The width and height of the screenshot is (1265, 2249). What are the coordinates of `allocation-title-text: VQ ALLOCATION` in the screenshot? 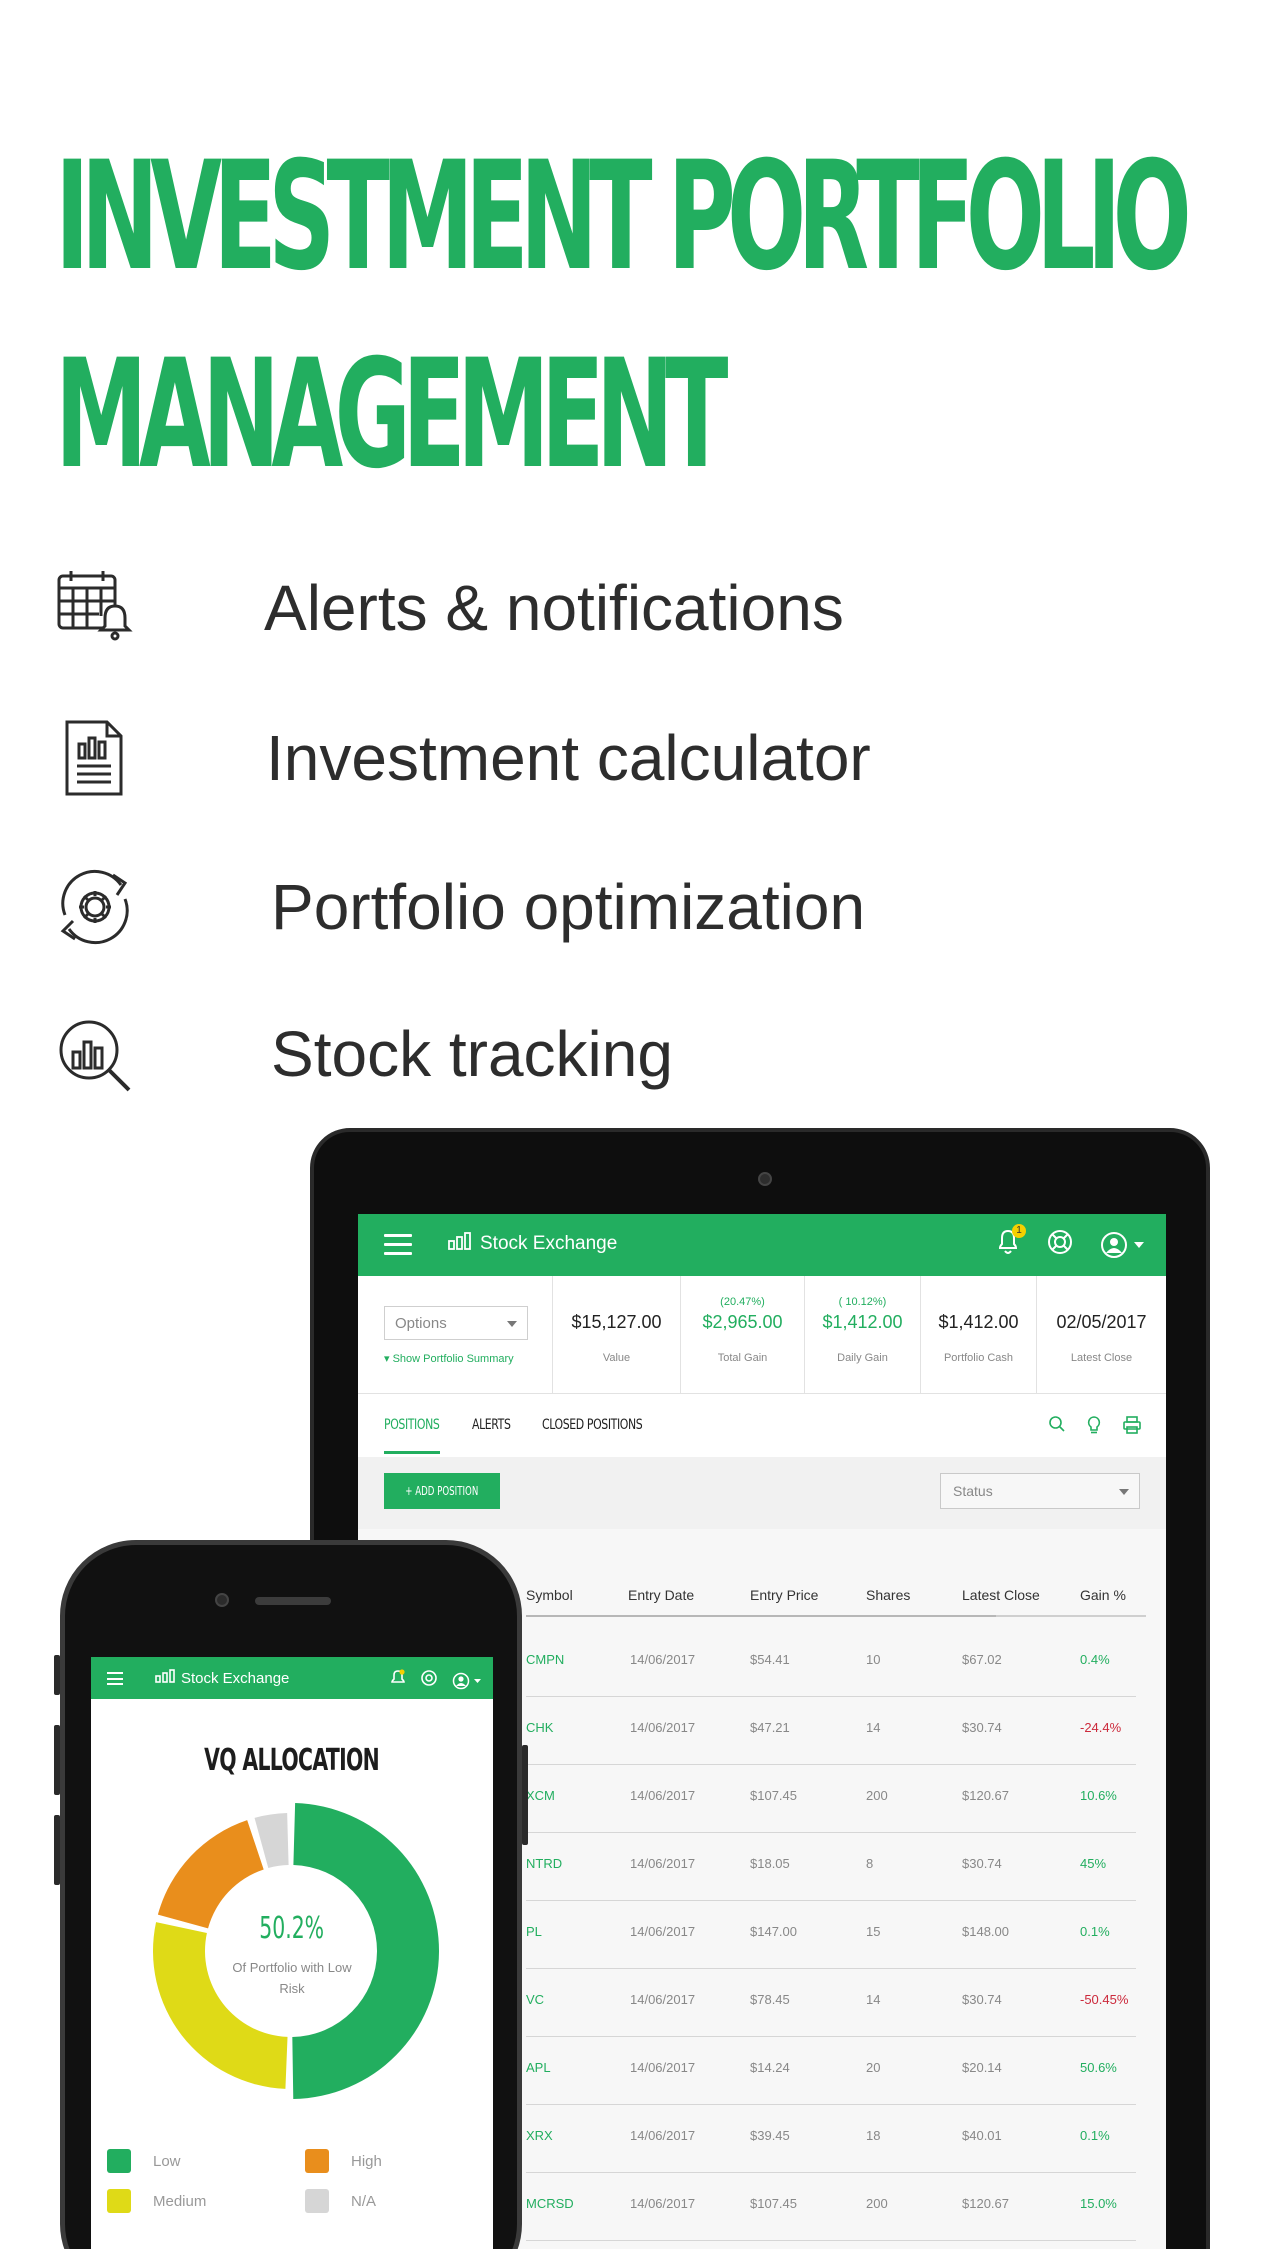 It's located at (292, 1760).